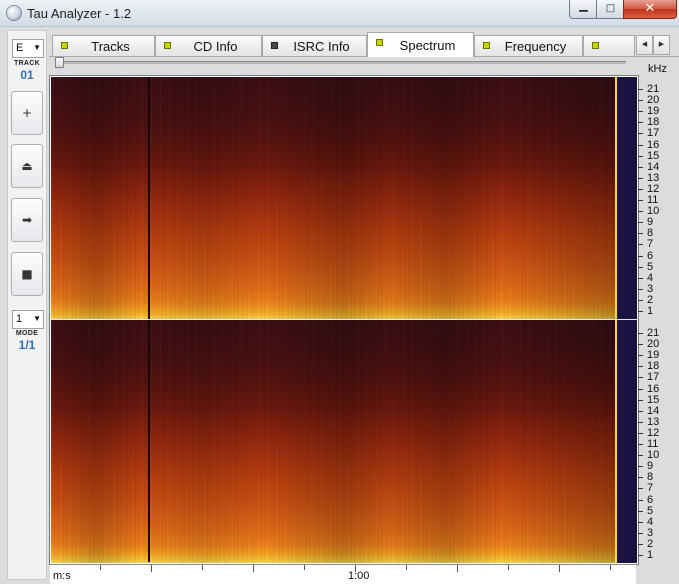  What do you see at coordinates (626, 198) in the screenshot?
I see `spectrogram-silence-left` at bounding box center [626, 198].